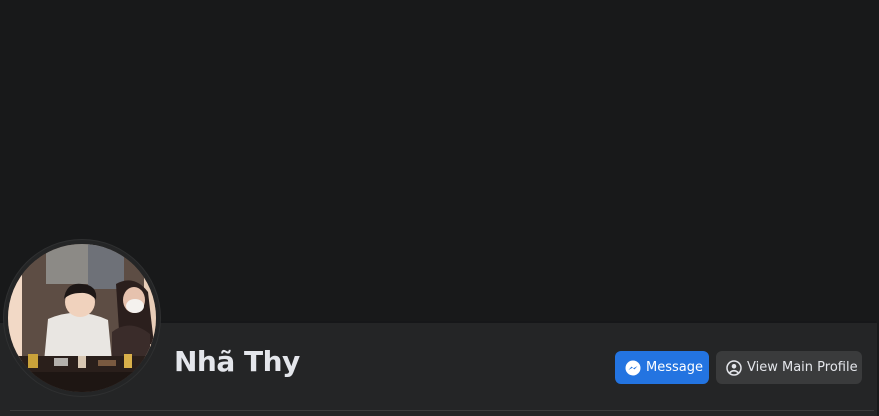 Image resolution: width=879 pixels, height=416 pixels. What do you see at coordinates (734, 367) in the screenshot?
I see `user-circle-icon` at bounding box center [734, 367].